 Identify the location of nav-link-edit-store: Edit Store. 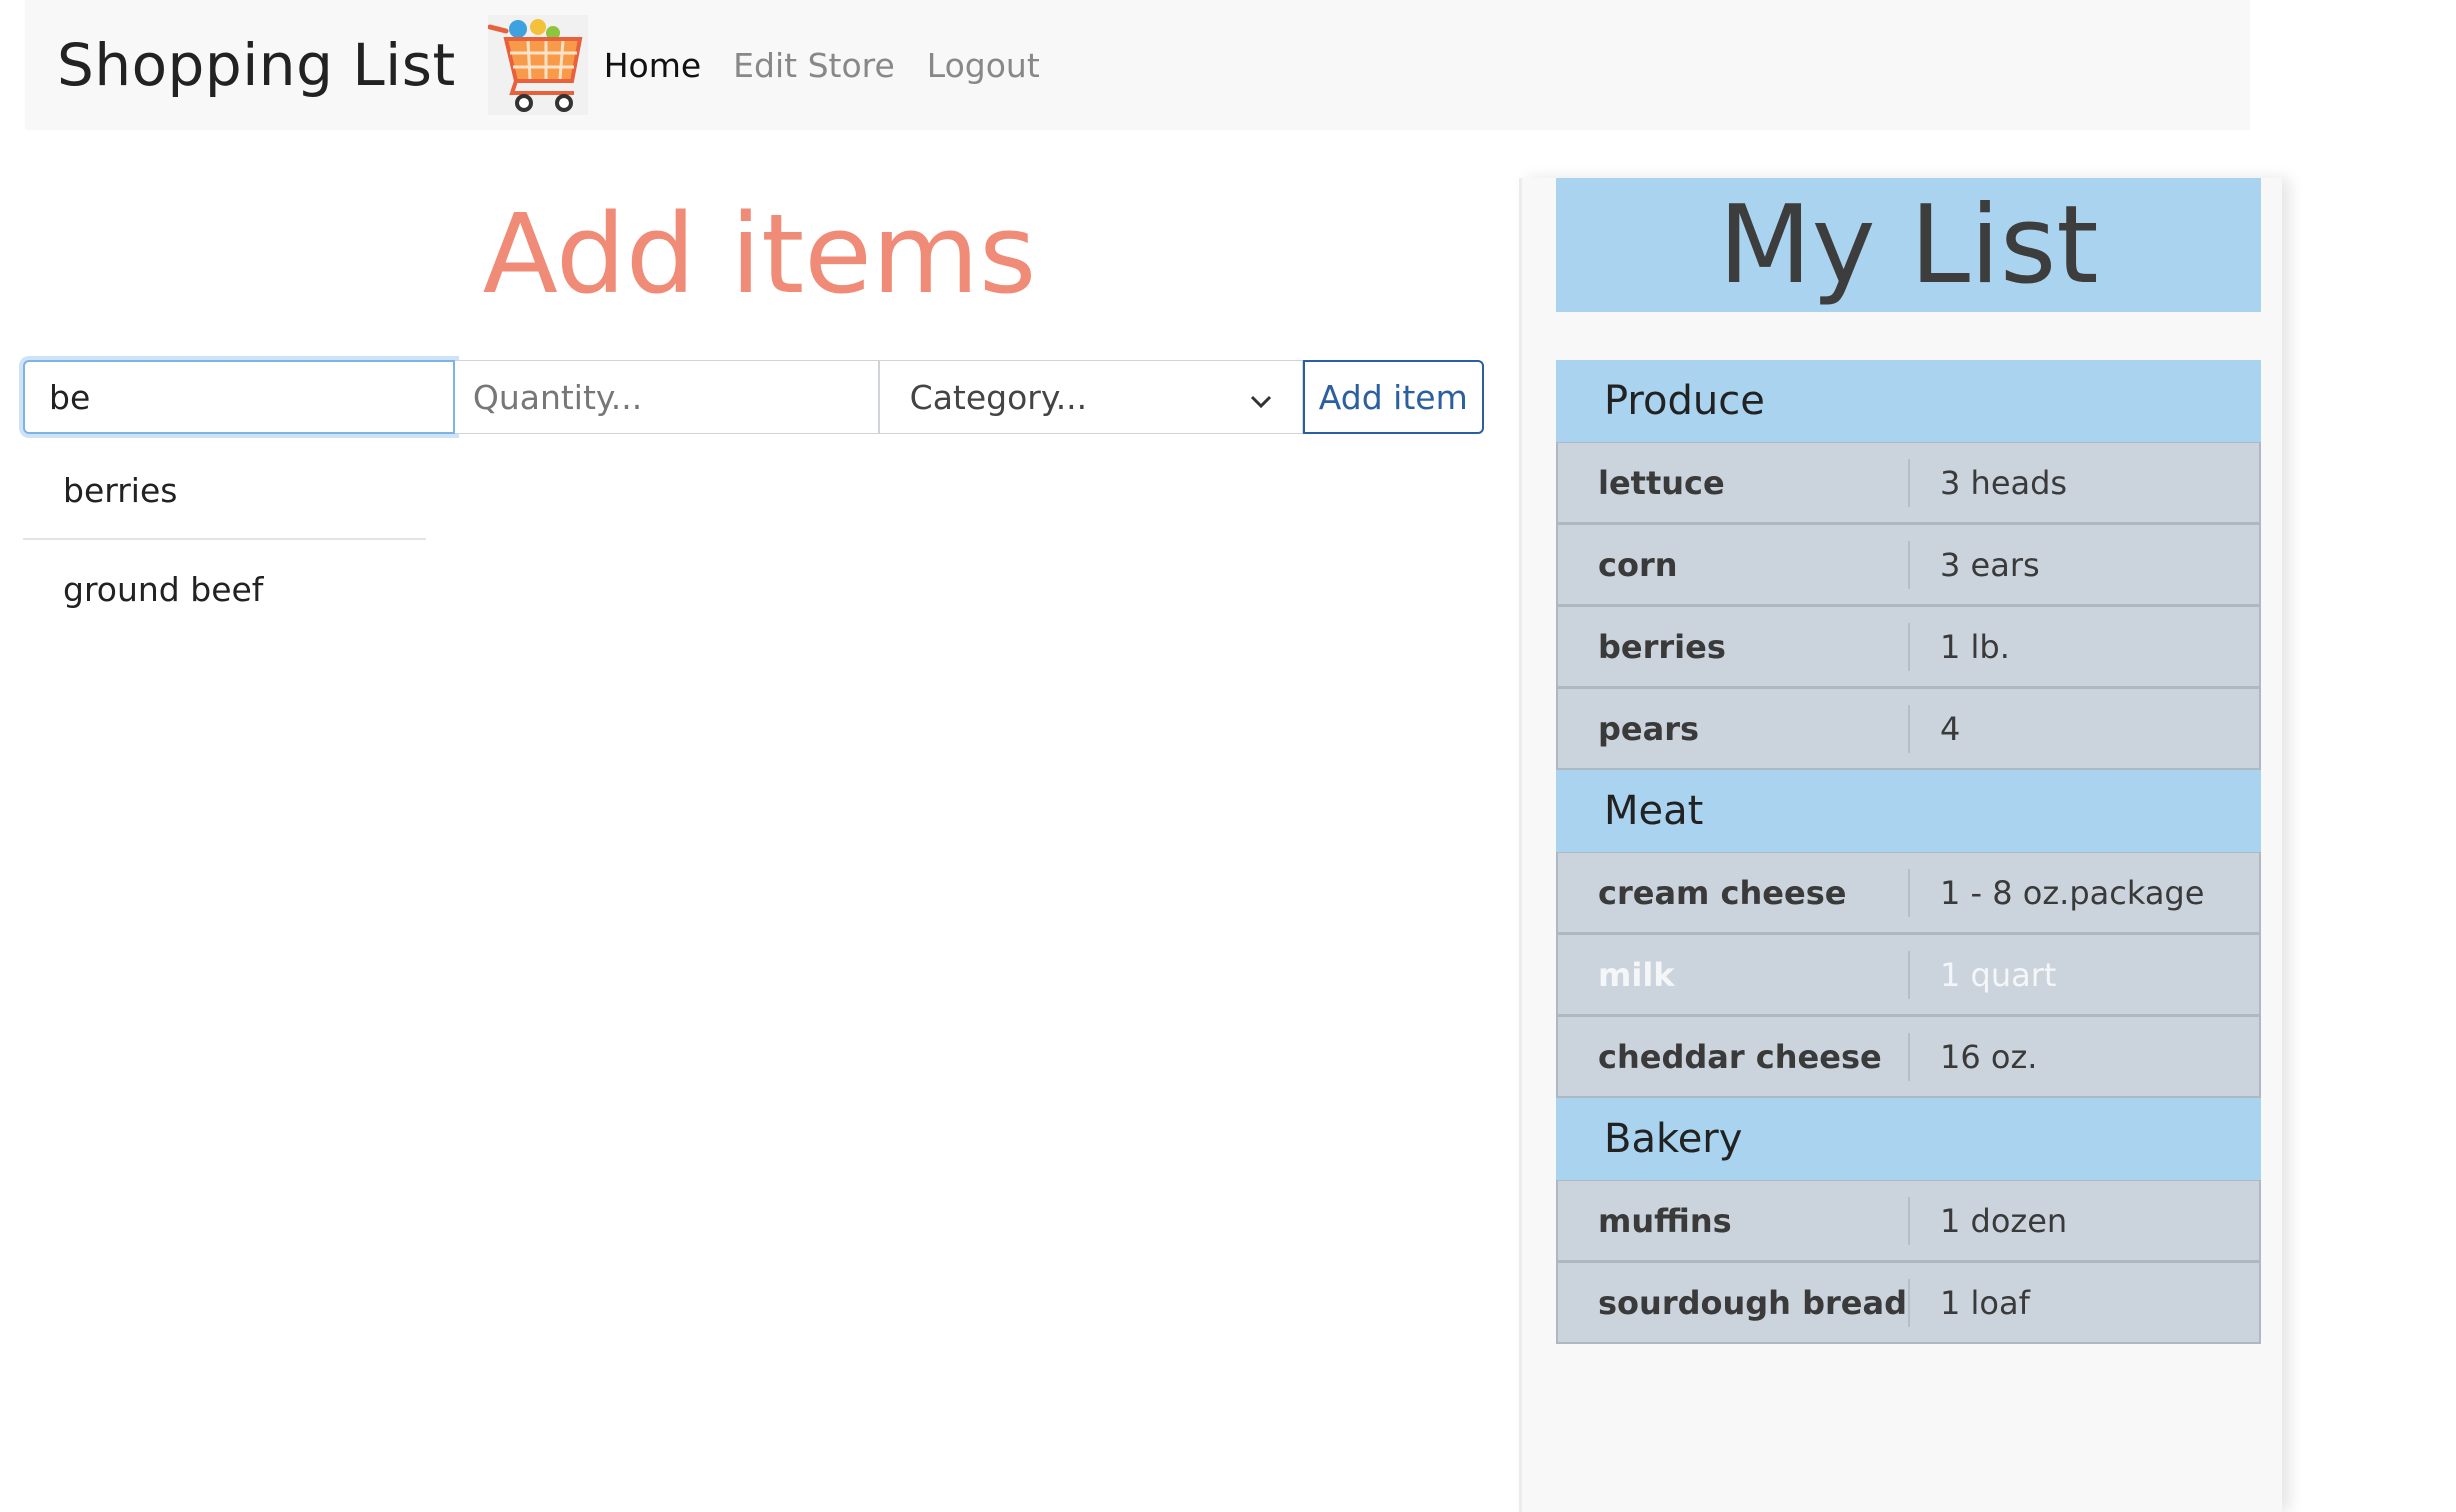
(814, 65).